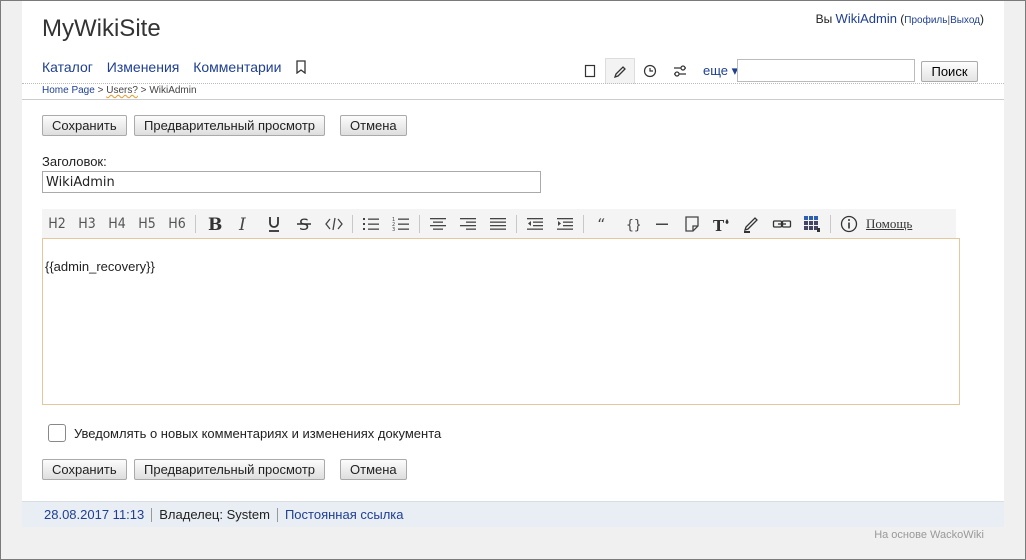 The image size is (1026, 560). What do you see at coordinates (565, 224) in the screenshot?
I see `indent-icon` at bounding box center [565, 224].